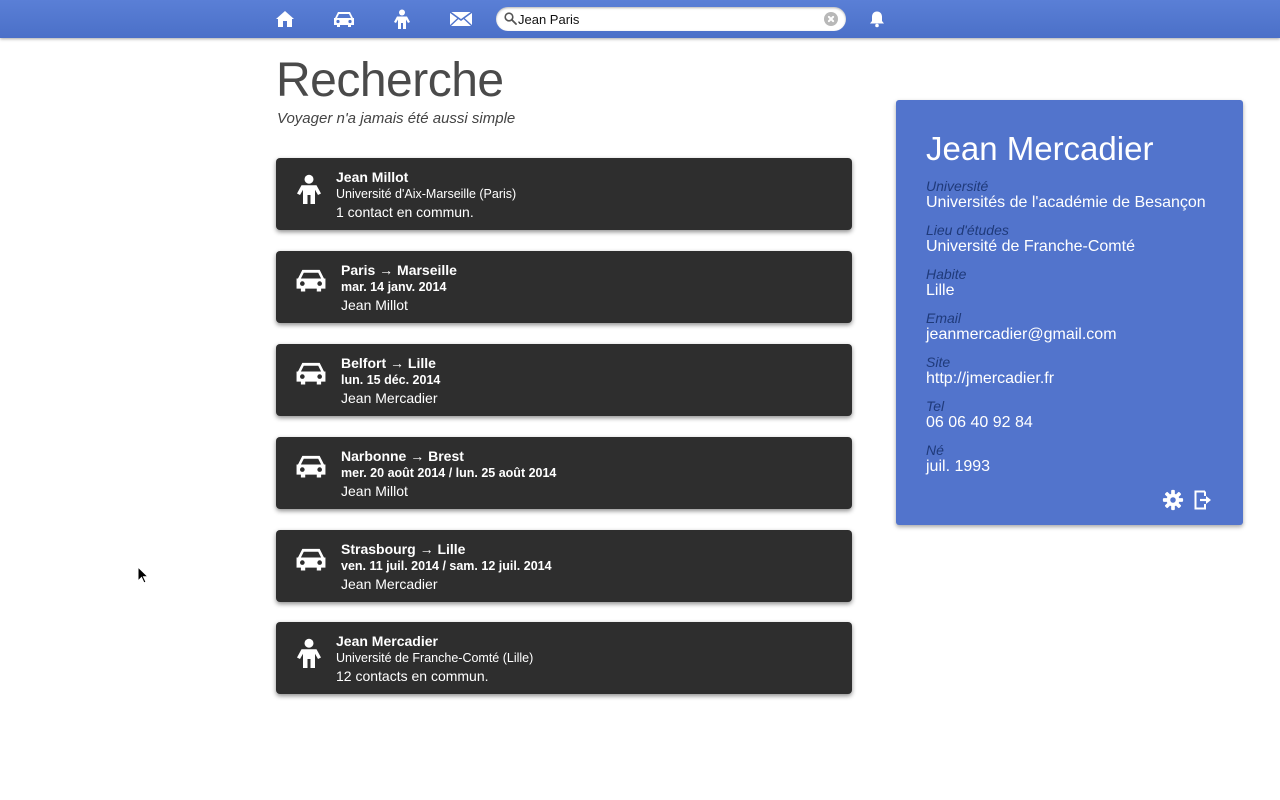 The image size is (1280, 800). What do you see at coordinates (979, 422) in the screenshot?
I see `field-value: 06 06 40 92 84` at bounding box center [979, 422].